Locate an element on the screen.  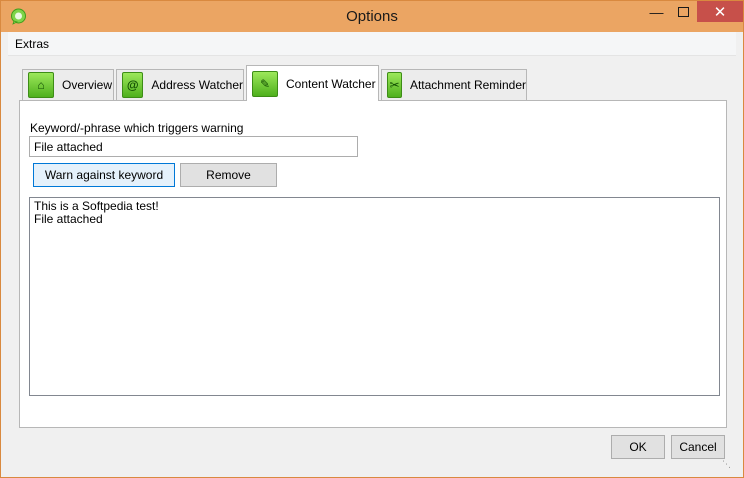
tab-content-watcher: ✎ Content Watcher is located at coordinates (312, 83).